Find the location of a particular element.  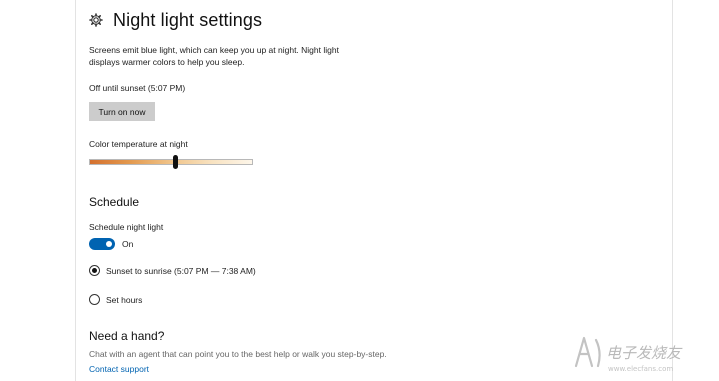

toggle-state-label: On is located at coordinates (128, 244).